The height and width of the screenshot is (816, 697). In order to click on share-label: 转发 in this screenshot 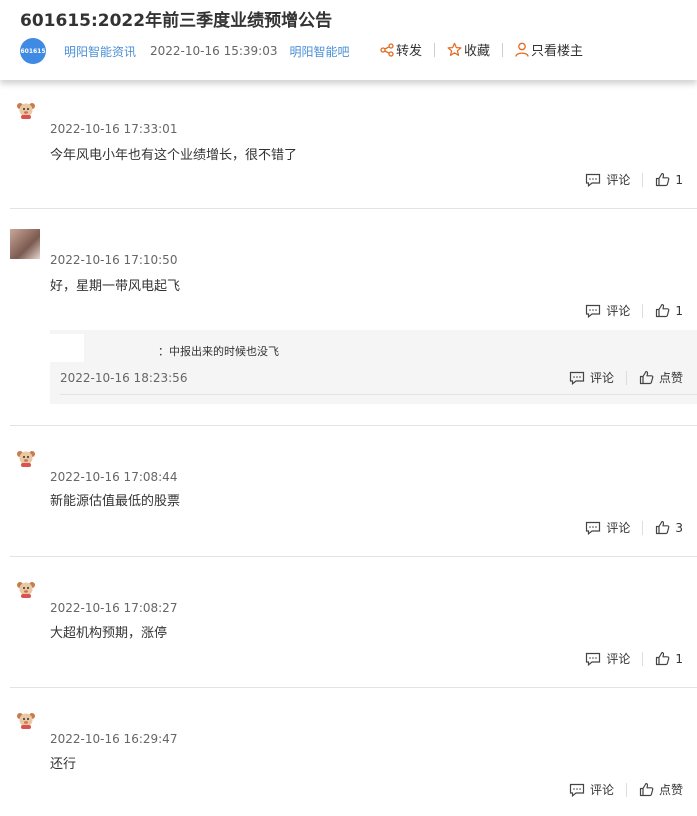, I will do `click(409, 51)`.